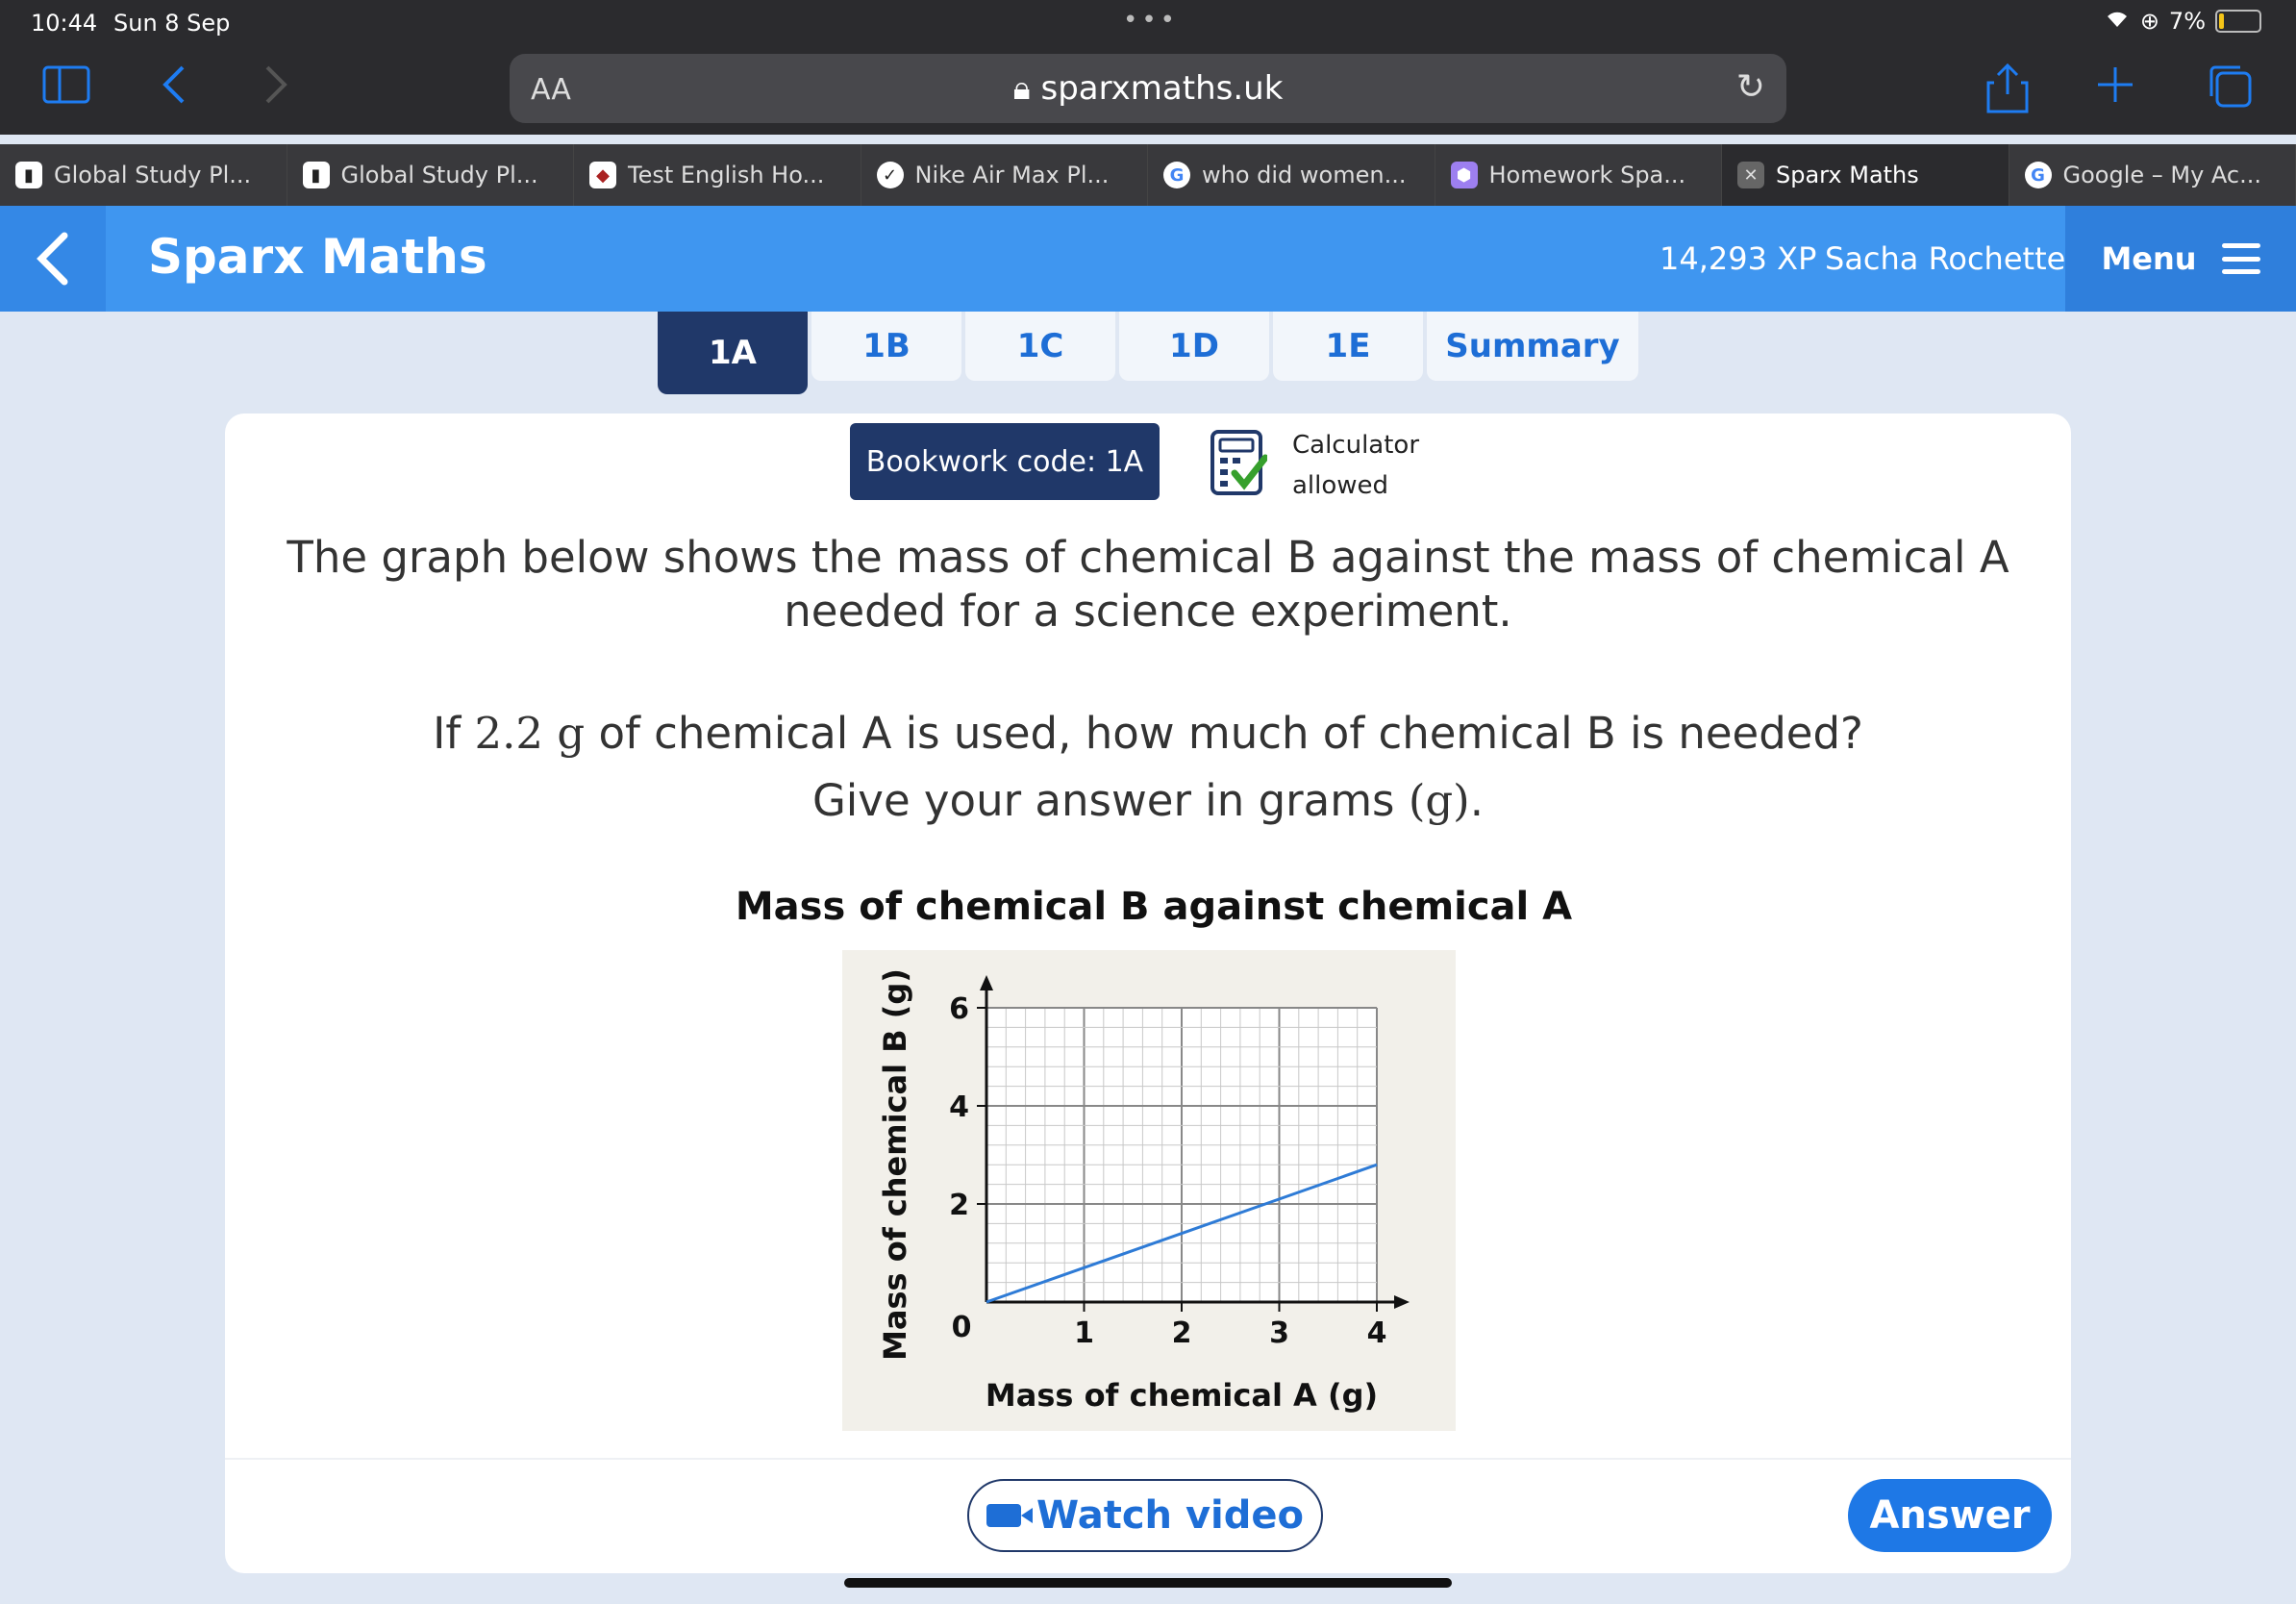 The image size is (2296, 1604). What do you see at coordinates (1356, 445) in the screenshot?
I see `calculator-line1: Calculator` at bounding box center [1356, 445].